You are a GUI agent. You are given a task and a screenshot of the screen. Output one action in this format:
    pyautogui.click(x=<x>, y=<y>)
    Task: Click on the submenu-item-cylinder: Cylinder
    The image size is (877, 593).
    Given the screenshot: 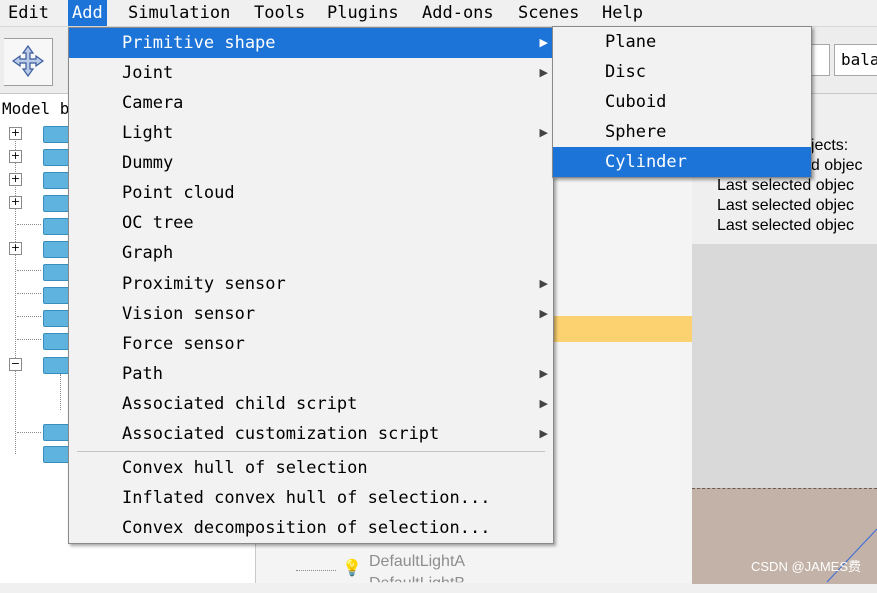 What is the action you would take?
    pyautogui.click(x=682, y=162)
    